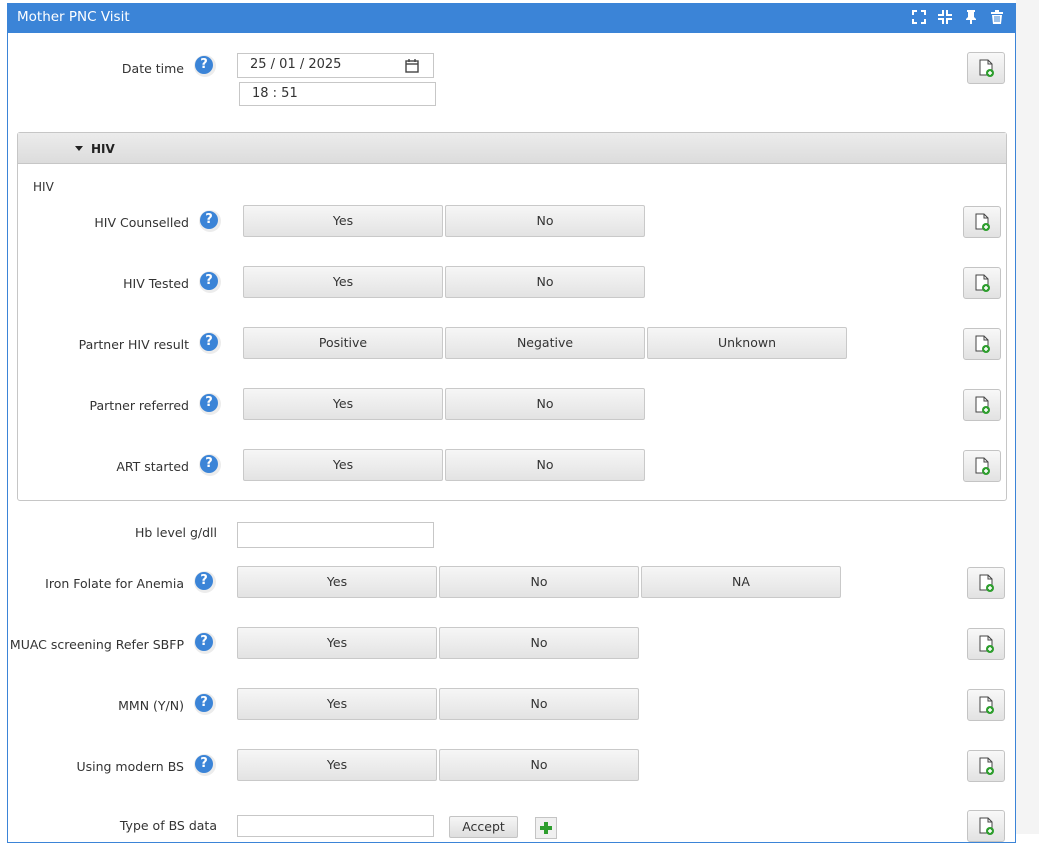 The width and height of the screenshot is (1039, 843). Describe the element at coordinates (335, 65) in the screenshot. I see `date-input: 25 / 01 / 2025` at that location.